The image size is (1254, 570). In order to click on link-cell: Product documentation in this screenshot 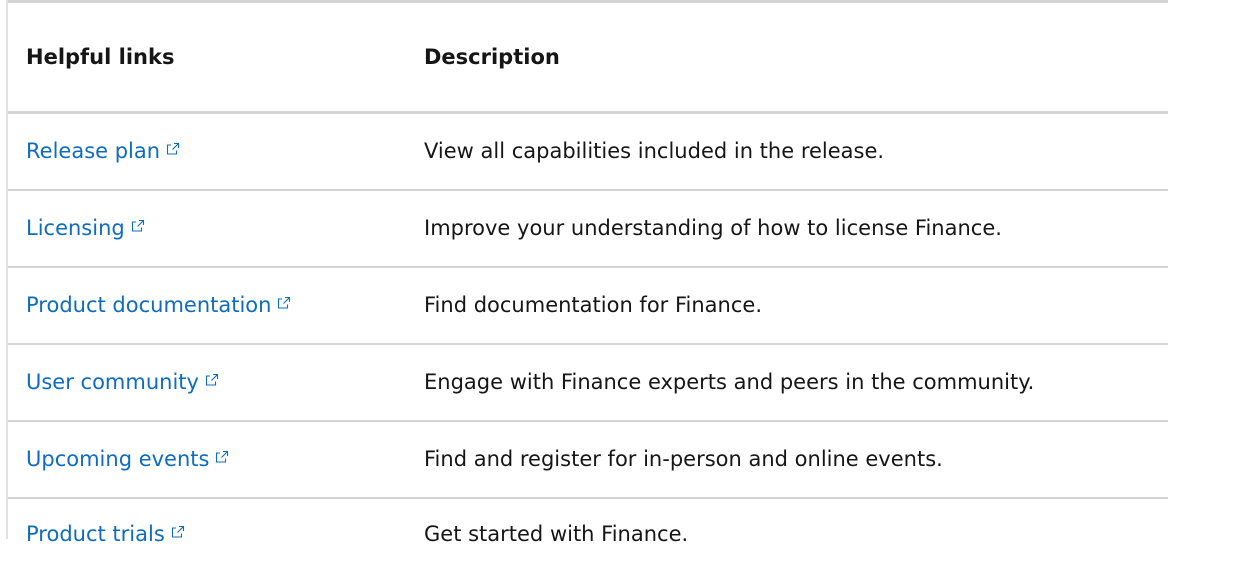, I will do `click(207, 305)`.